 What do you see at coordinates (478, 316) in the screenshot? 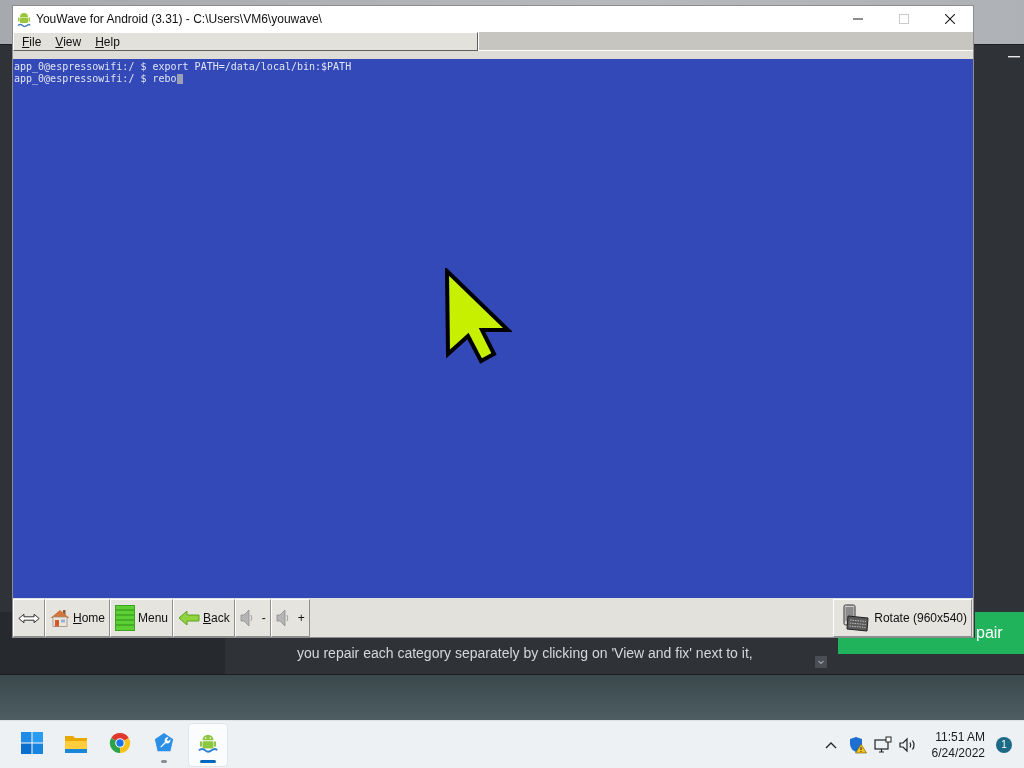
I see `mouse-pointer-icon` at bounding box center [478, 316].